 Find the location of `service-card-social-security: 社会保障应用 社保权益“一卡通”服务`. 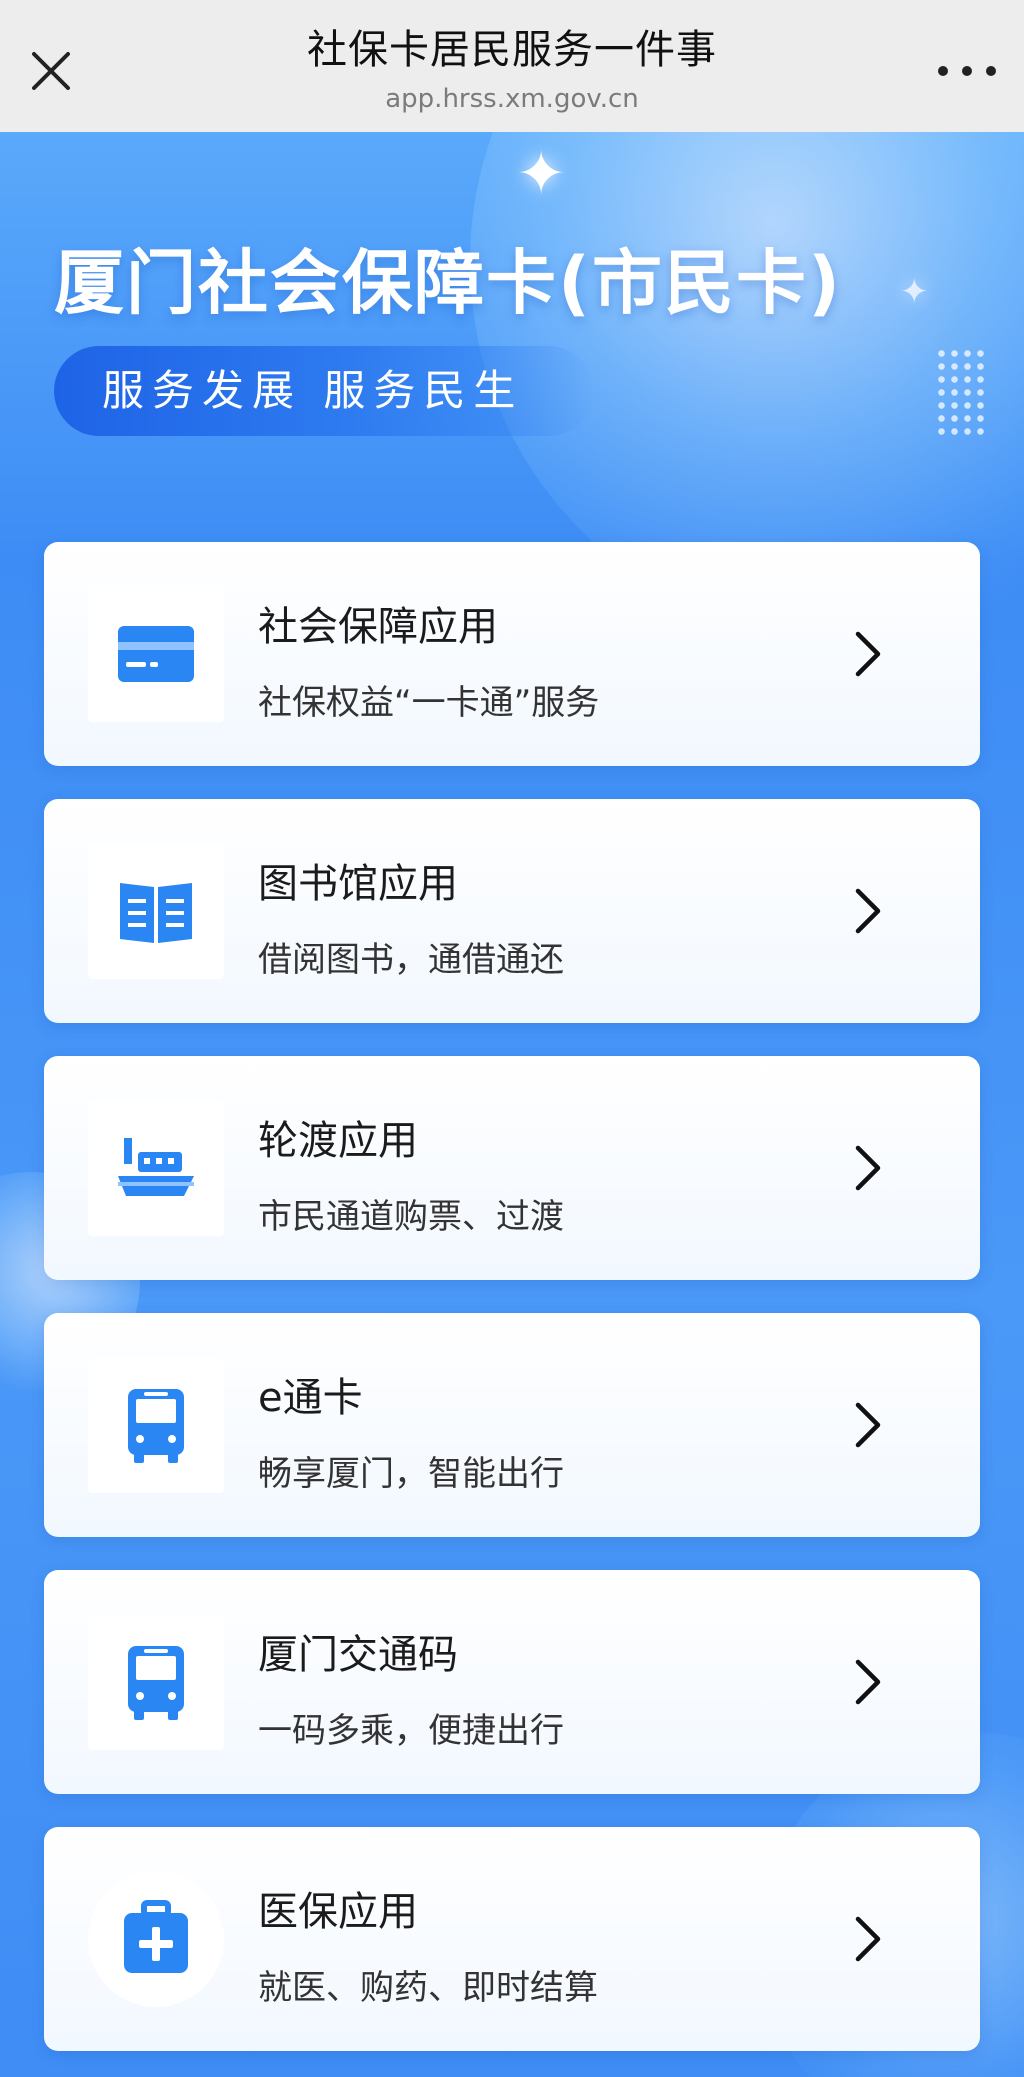

service-card-social-security: 社会保障应用 社保权益“一卡通”服务 is located at coordinates (512, 654).